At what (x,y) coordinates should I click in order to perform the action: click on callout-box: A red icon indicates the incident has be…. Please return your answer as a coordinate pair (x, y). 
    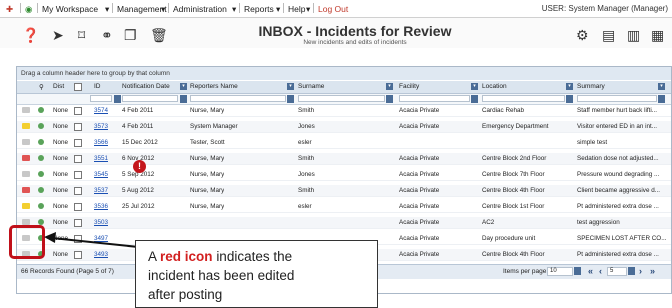
    Looking at the image, I should click on (256, 274).